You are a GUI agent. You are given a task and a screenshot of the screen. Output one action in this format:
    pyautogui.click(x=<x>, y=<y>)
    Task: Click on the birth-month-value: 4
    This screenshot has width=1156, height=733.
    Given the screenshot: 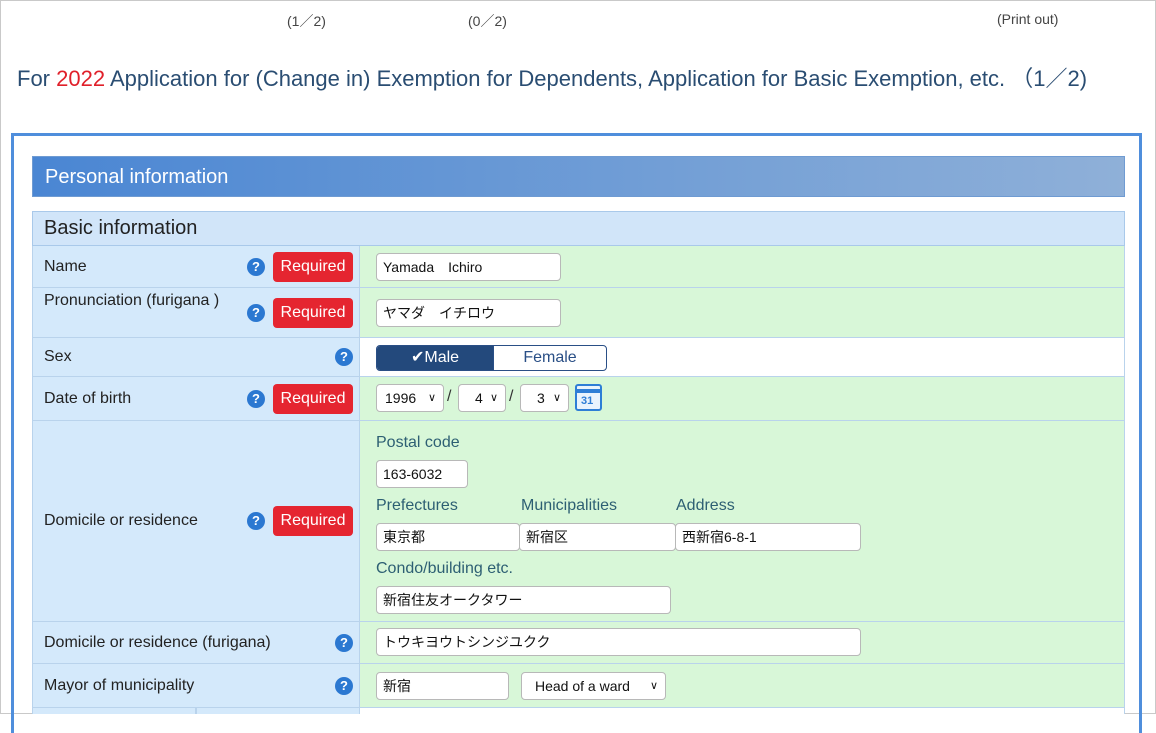 What is the action you would take?
    pyautogui.click(x=479, y=398)
    